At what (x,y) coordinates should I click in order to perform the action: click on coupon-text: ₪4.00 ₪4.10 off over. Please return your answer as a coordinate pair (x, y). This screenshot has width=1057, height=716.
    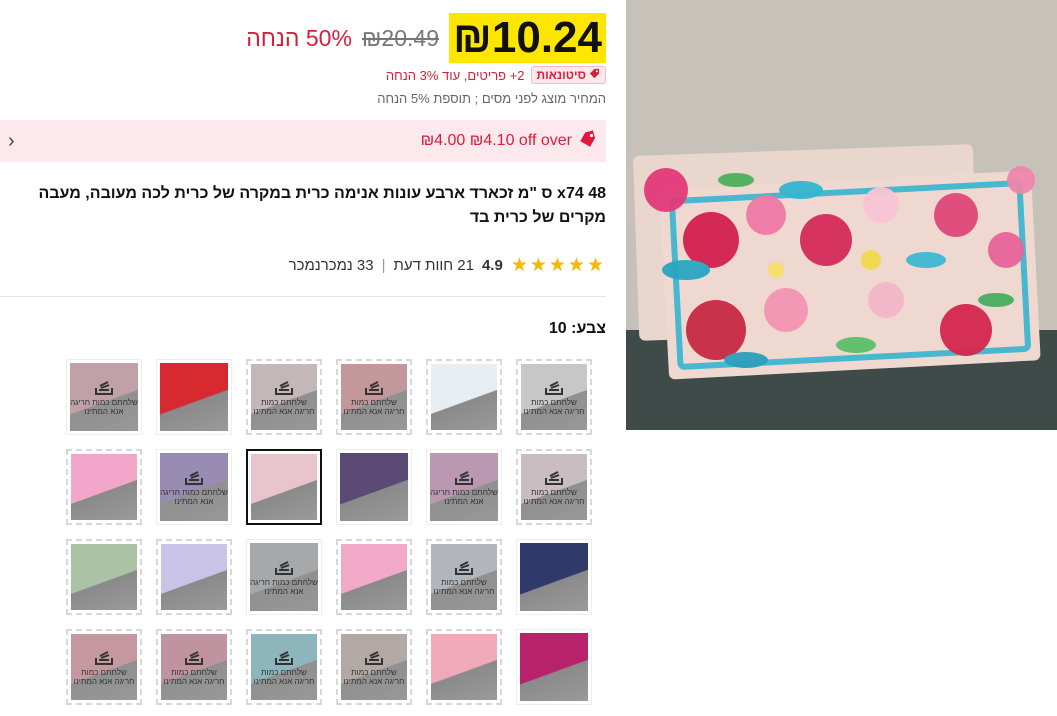
    Looking at the image, I should click on (496, 140).